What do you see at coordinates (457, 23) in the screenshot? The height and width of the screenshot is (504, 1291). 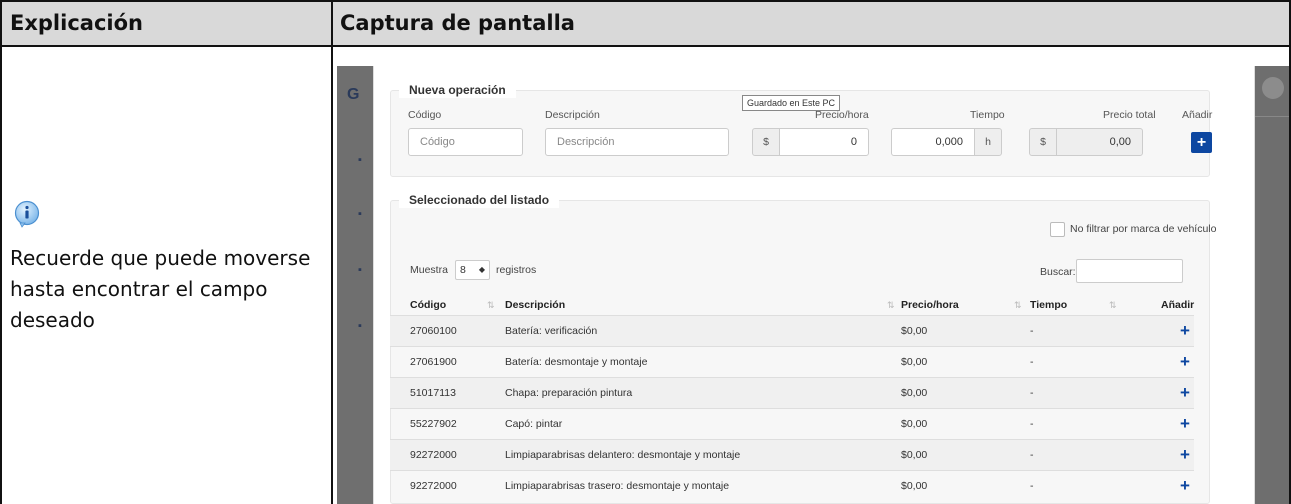 I see `header-captura: Captura de pantalla` at bounding box center [457, 23].